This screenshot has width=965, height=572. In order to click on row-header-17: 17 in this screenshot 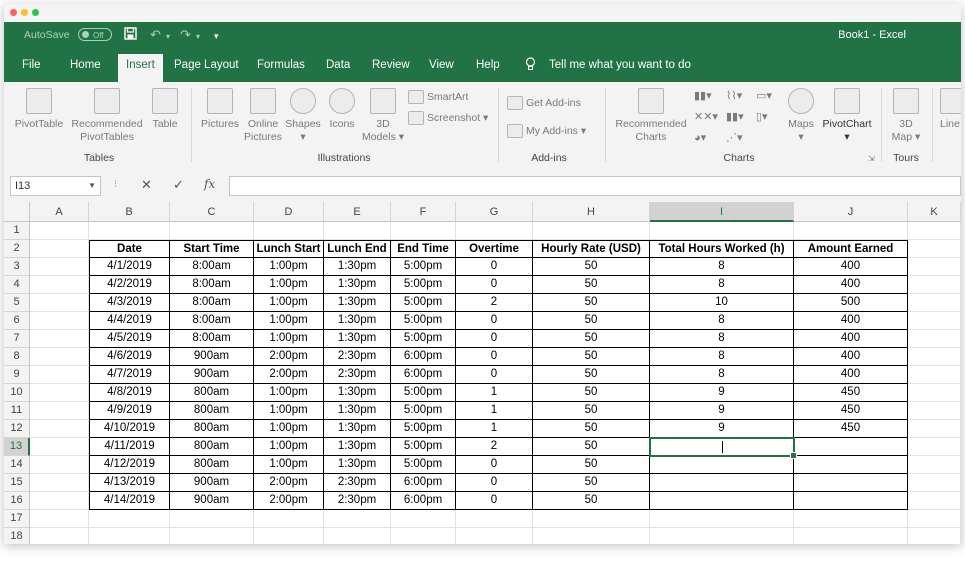, I will do `click(17, 519)`.